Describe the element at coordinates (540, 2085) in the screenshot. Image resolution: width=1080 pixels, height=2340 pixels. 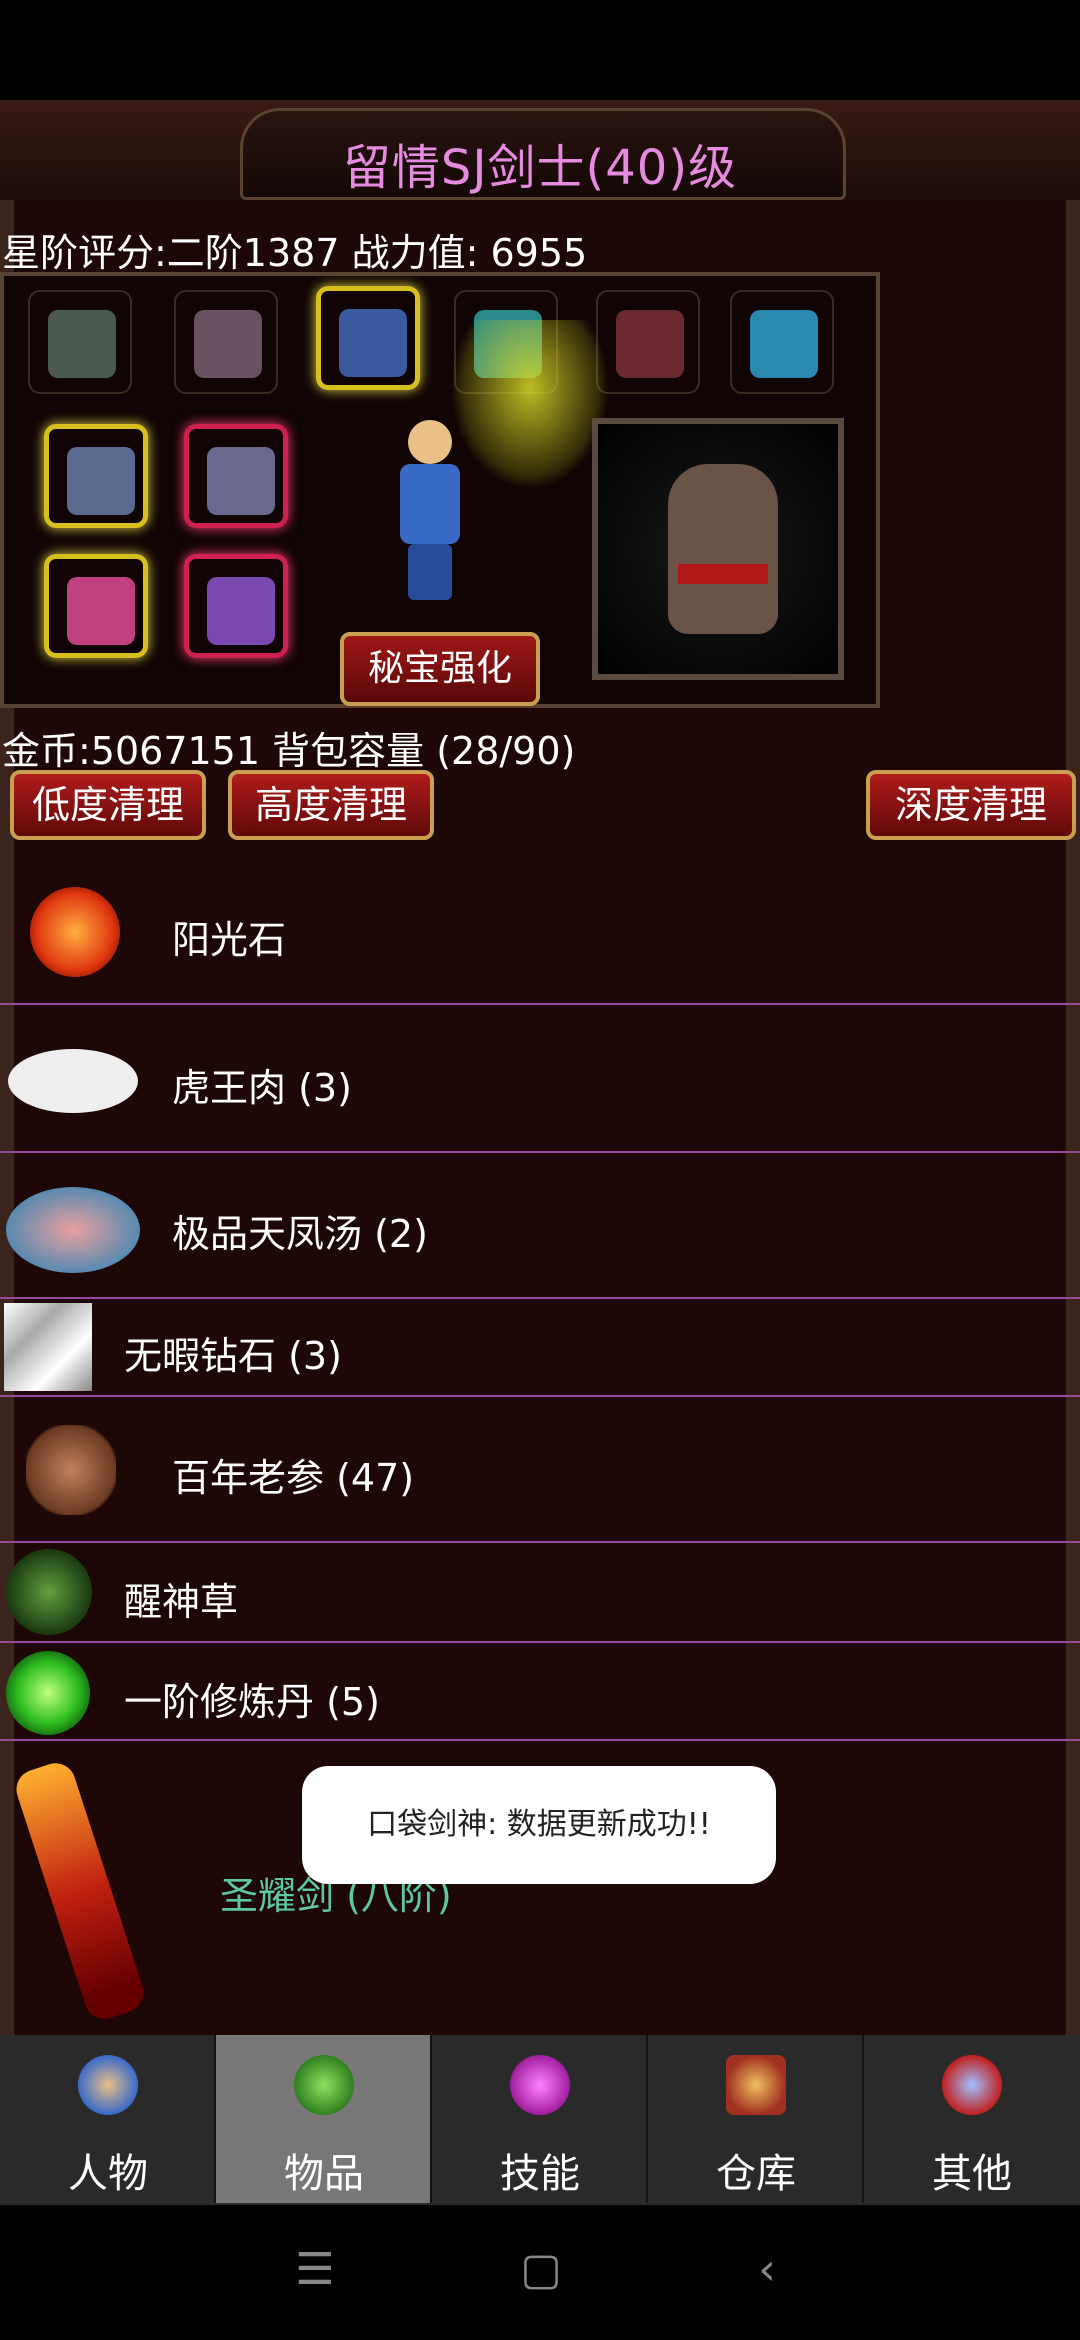
I see `skill-orb-icon` at that location.